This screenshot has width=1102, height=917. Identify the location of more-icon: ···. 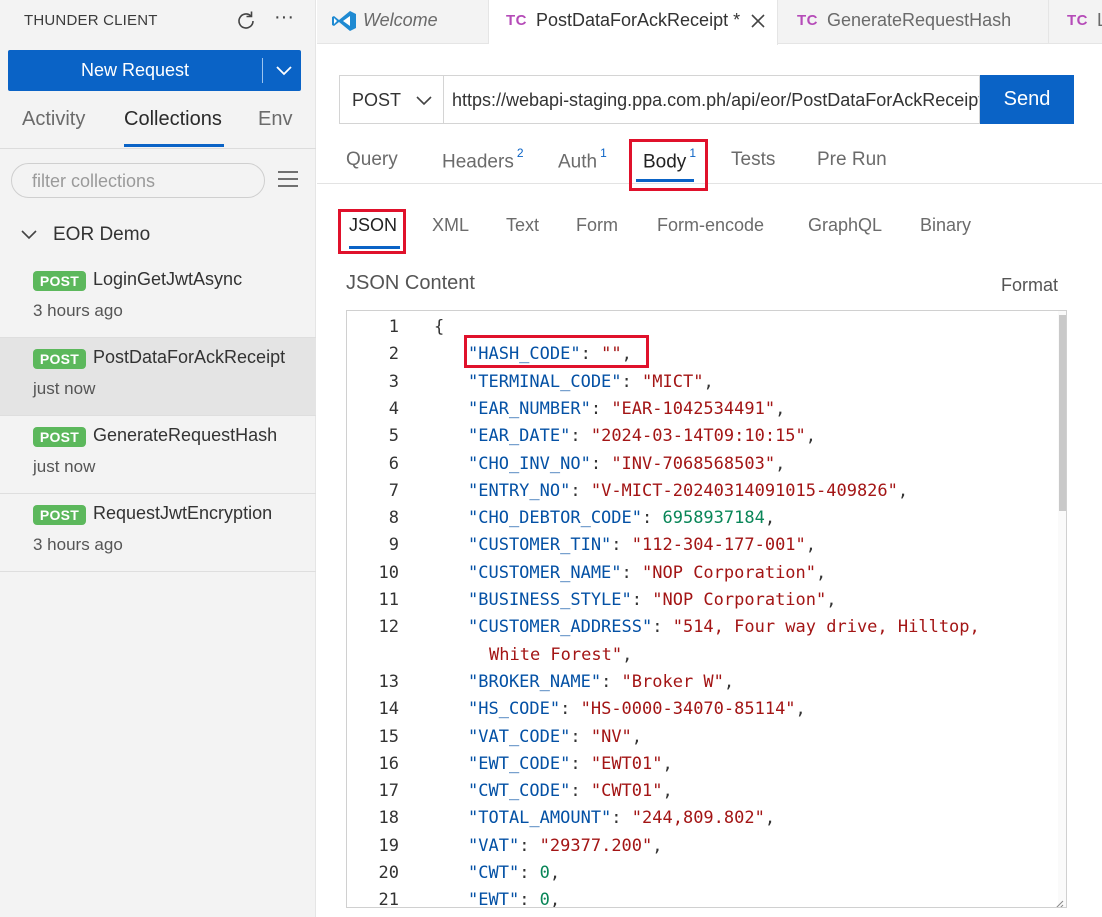
(284, 19).